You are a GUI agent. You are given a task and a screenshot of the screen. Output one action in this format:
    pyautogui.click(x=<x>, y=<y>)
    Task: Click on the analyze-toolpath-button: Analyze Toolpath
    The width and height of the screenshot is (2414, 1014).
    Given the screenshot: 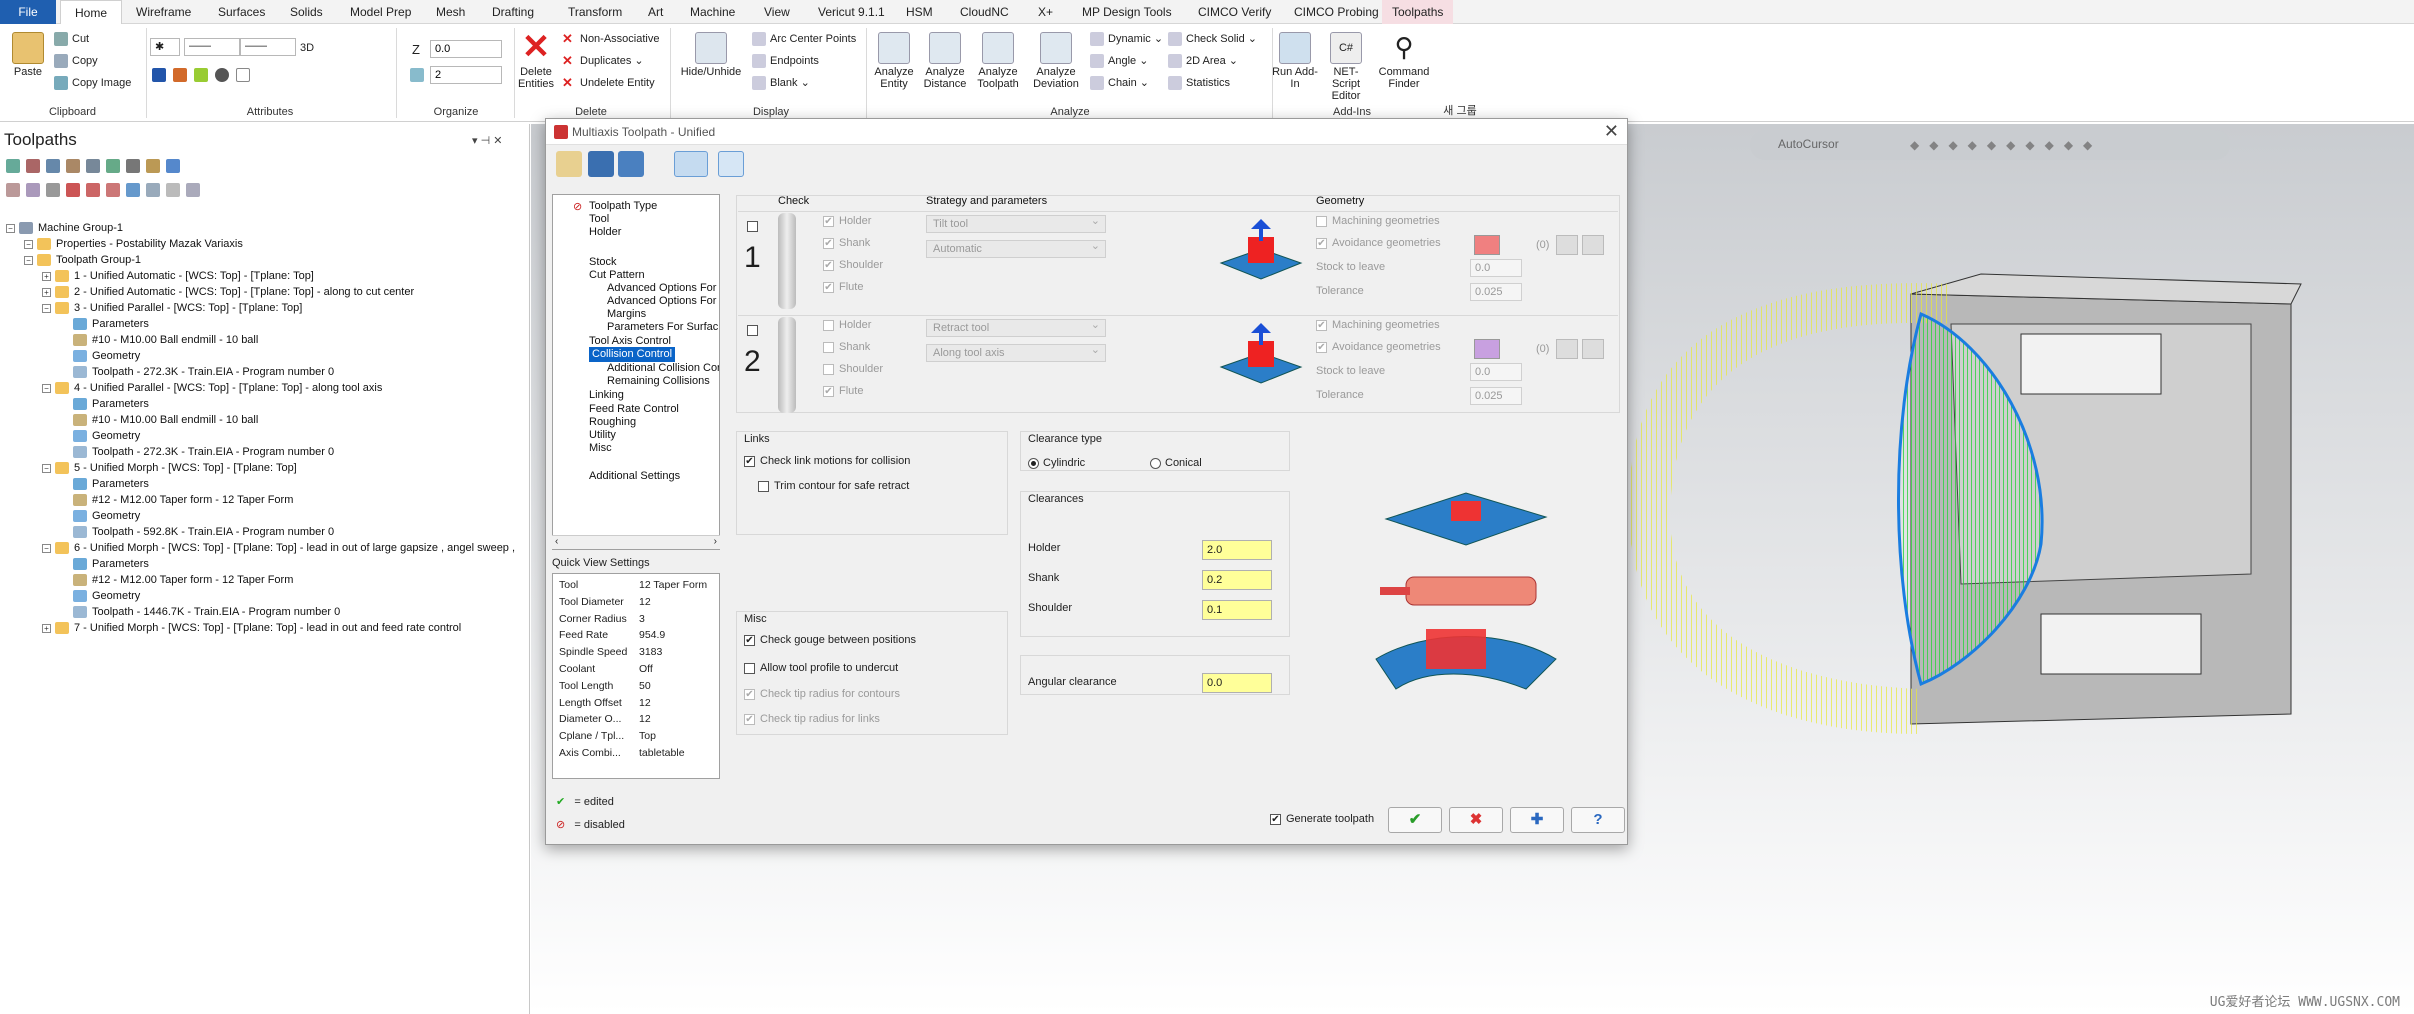 What is the action you would take?
    pyautogui.click(x=998, y=61)
    